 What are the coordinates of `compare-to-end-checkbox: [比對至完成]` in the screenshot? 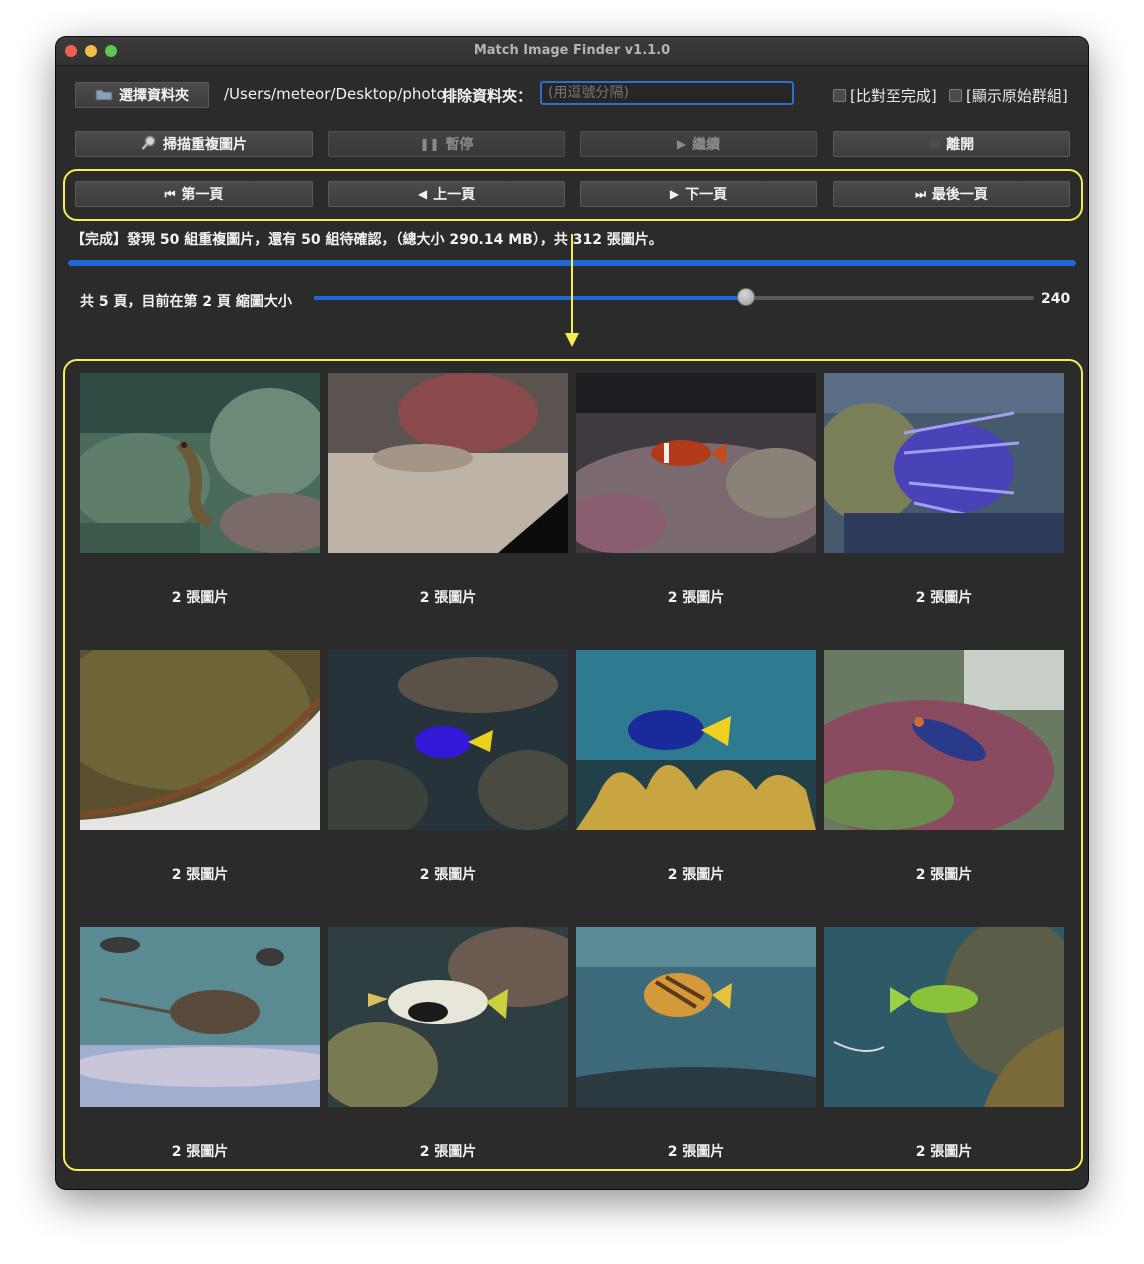 It's located at (885, 95).